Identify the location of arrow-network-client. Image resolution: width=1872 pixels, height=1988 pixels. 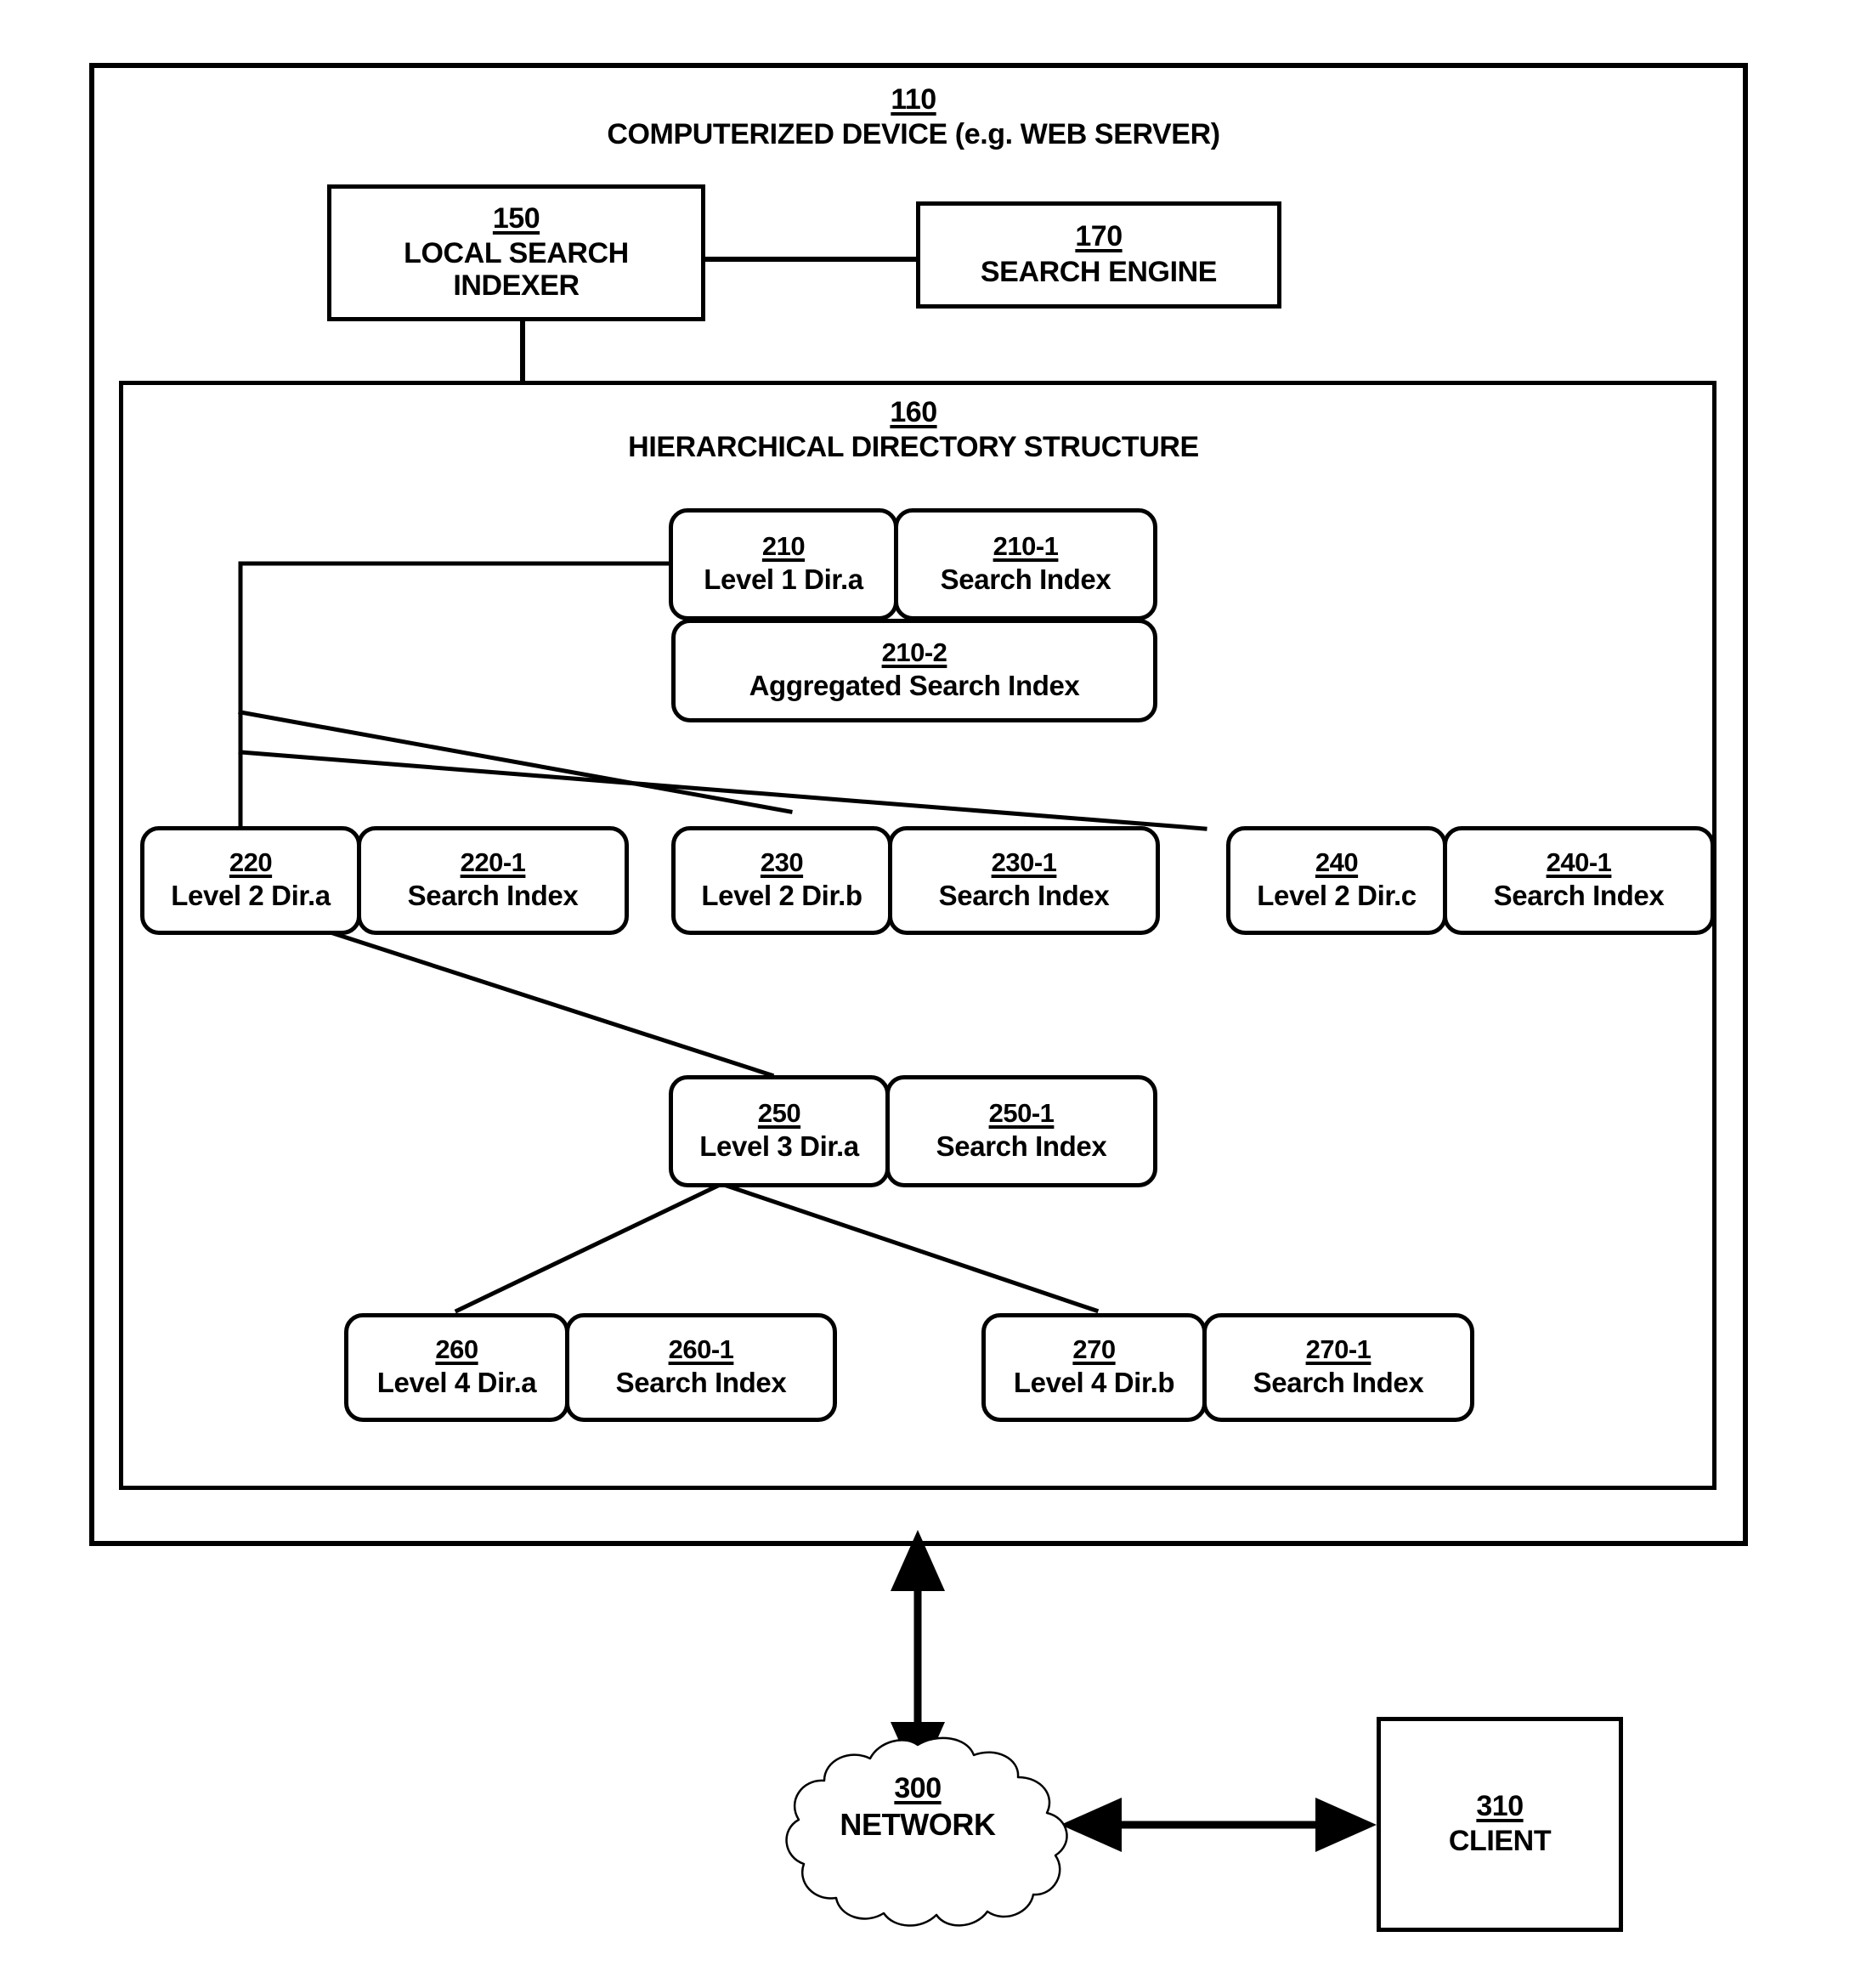
(1218, 1825).